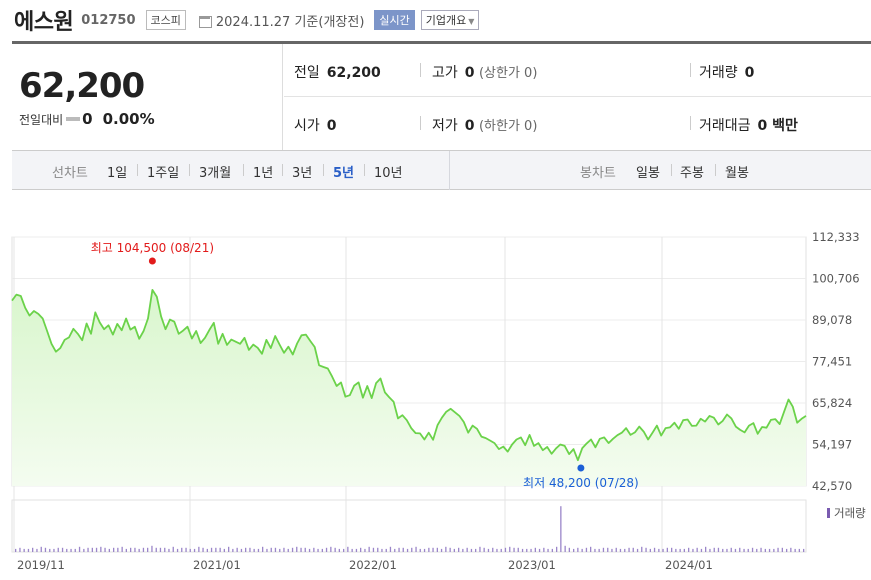  I want to click on trading-amount: 거래대금 0 백만, so click(748, 125).